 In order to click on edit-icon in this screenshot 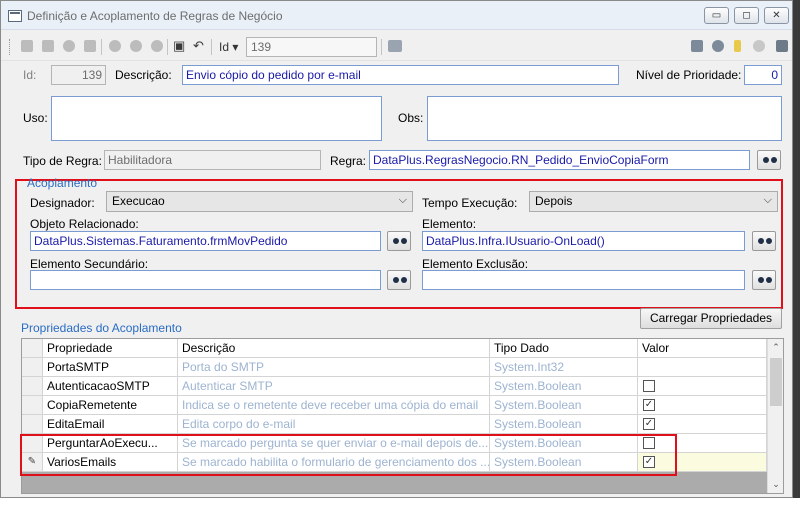, I will do `click(136, 46)`.